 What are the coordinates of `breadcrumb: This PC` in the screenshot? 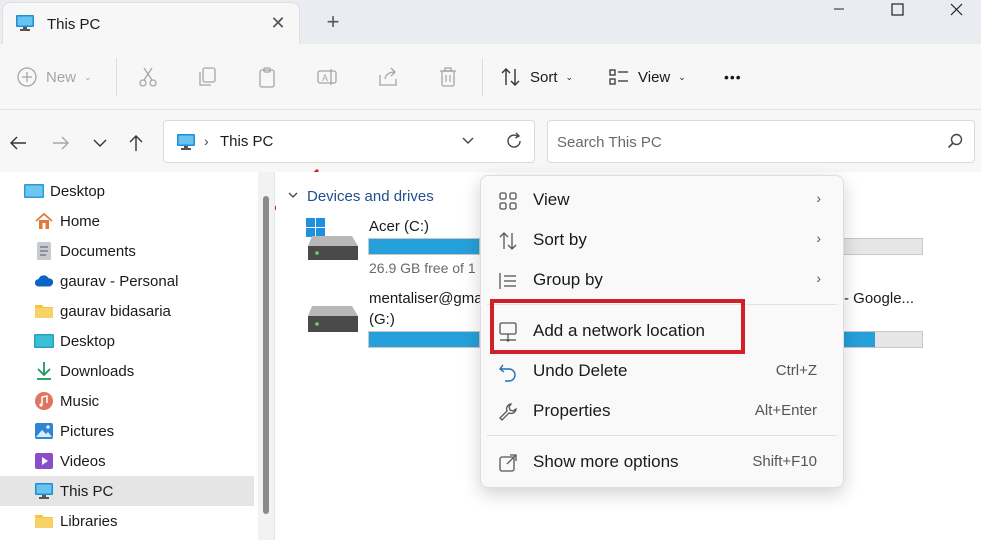 It's located at (246, 141).